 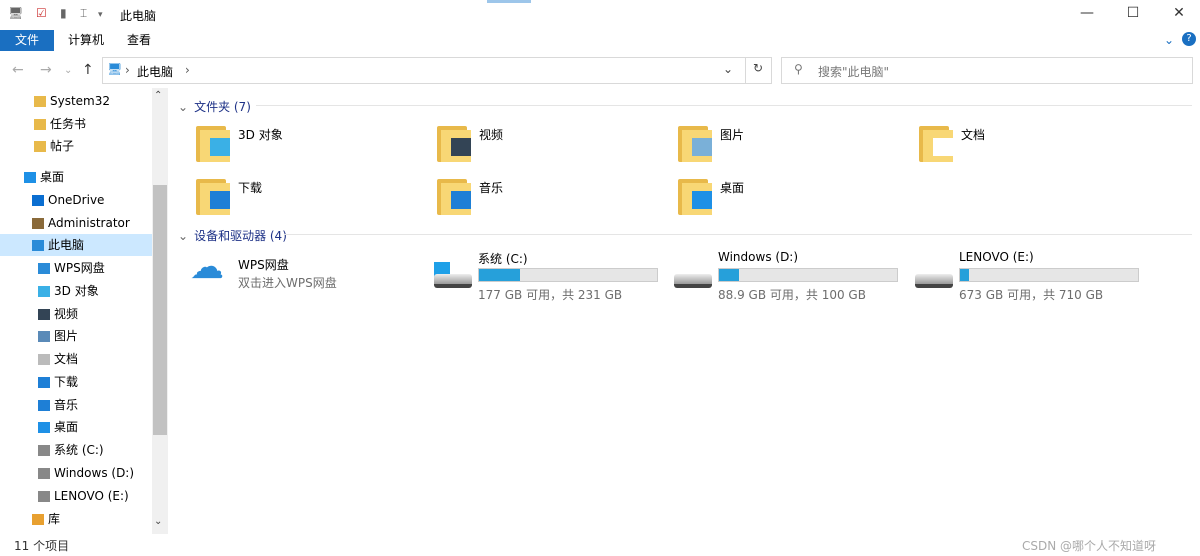 I want to click on tab-computer: 计算机, so click(x=86, y=40).